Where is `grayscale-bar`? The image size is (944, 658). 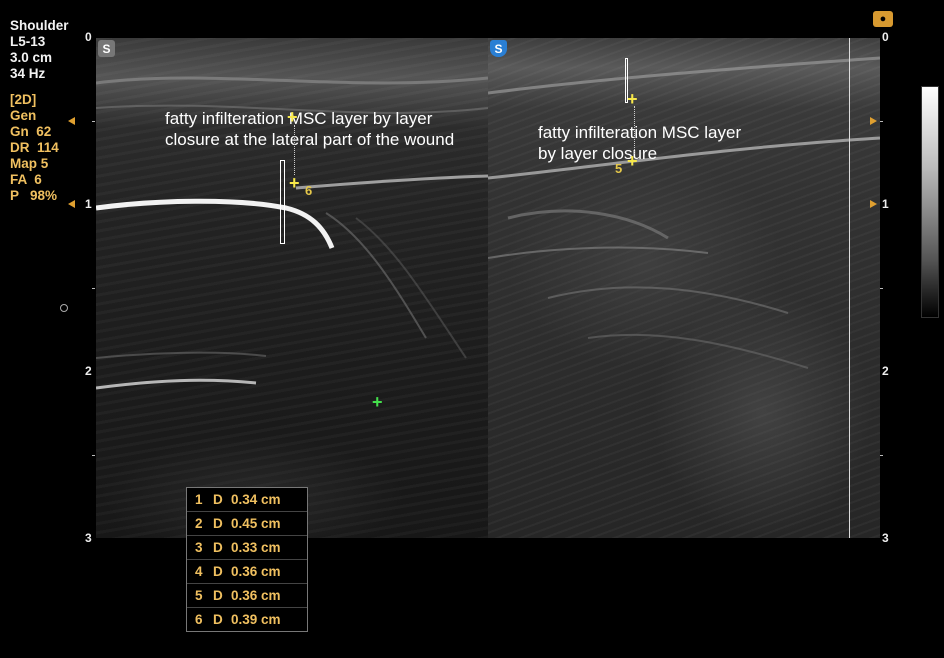
grayscale-bar is located at coordinates (930, 202).